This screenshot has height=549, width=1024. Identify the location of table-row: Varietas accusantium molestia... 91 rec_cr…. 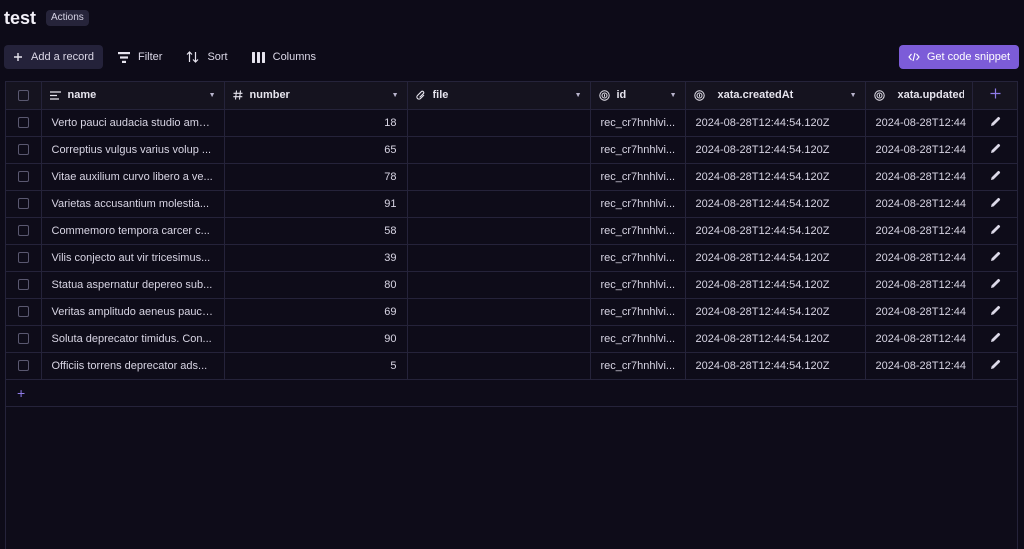
(511, 204).